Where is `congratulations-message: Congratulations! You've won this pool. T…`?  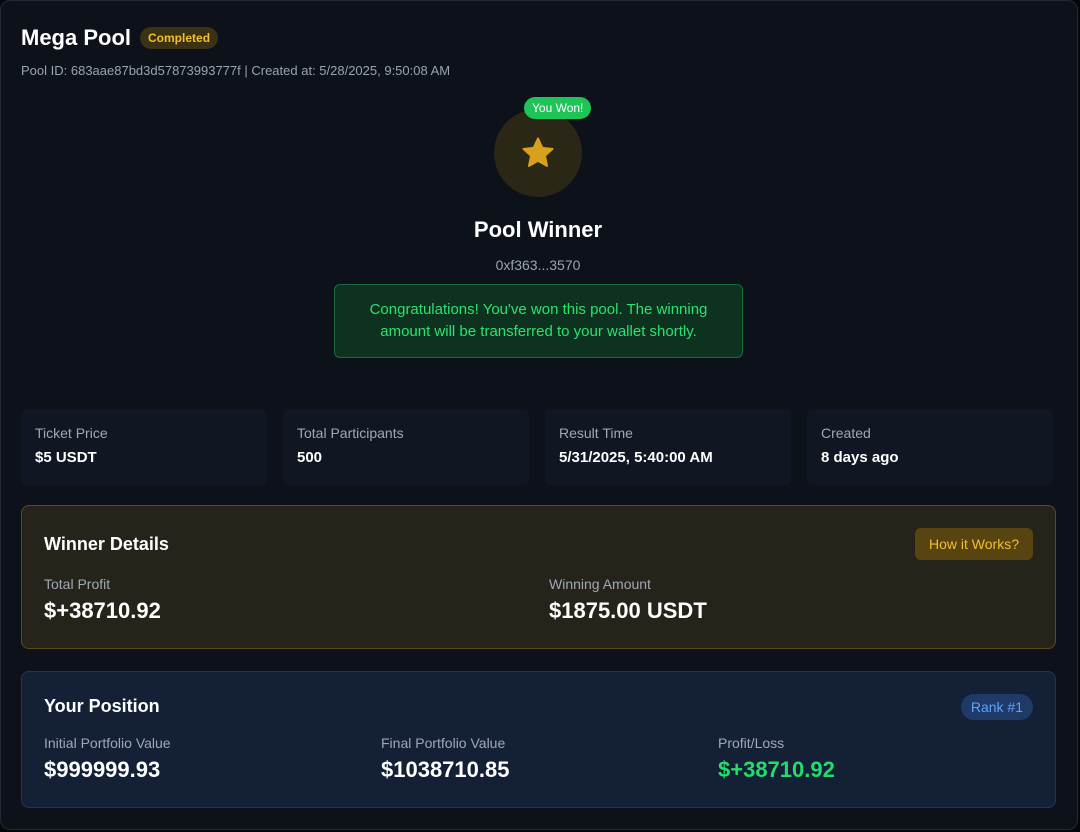
congratulations-message: Congratulations! You've won this pool. T… is located at coordinates (538, 321).